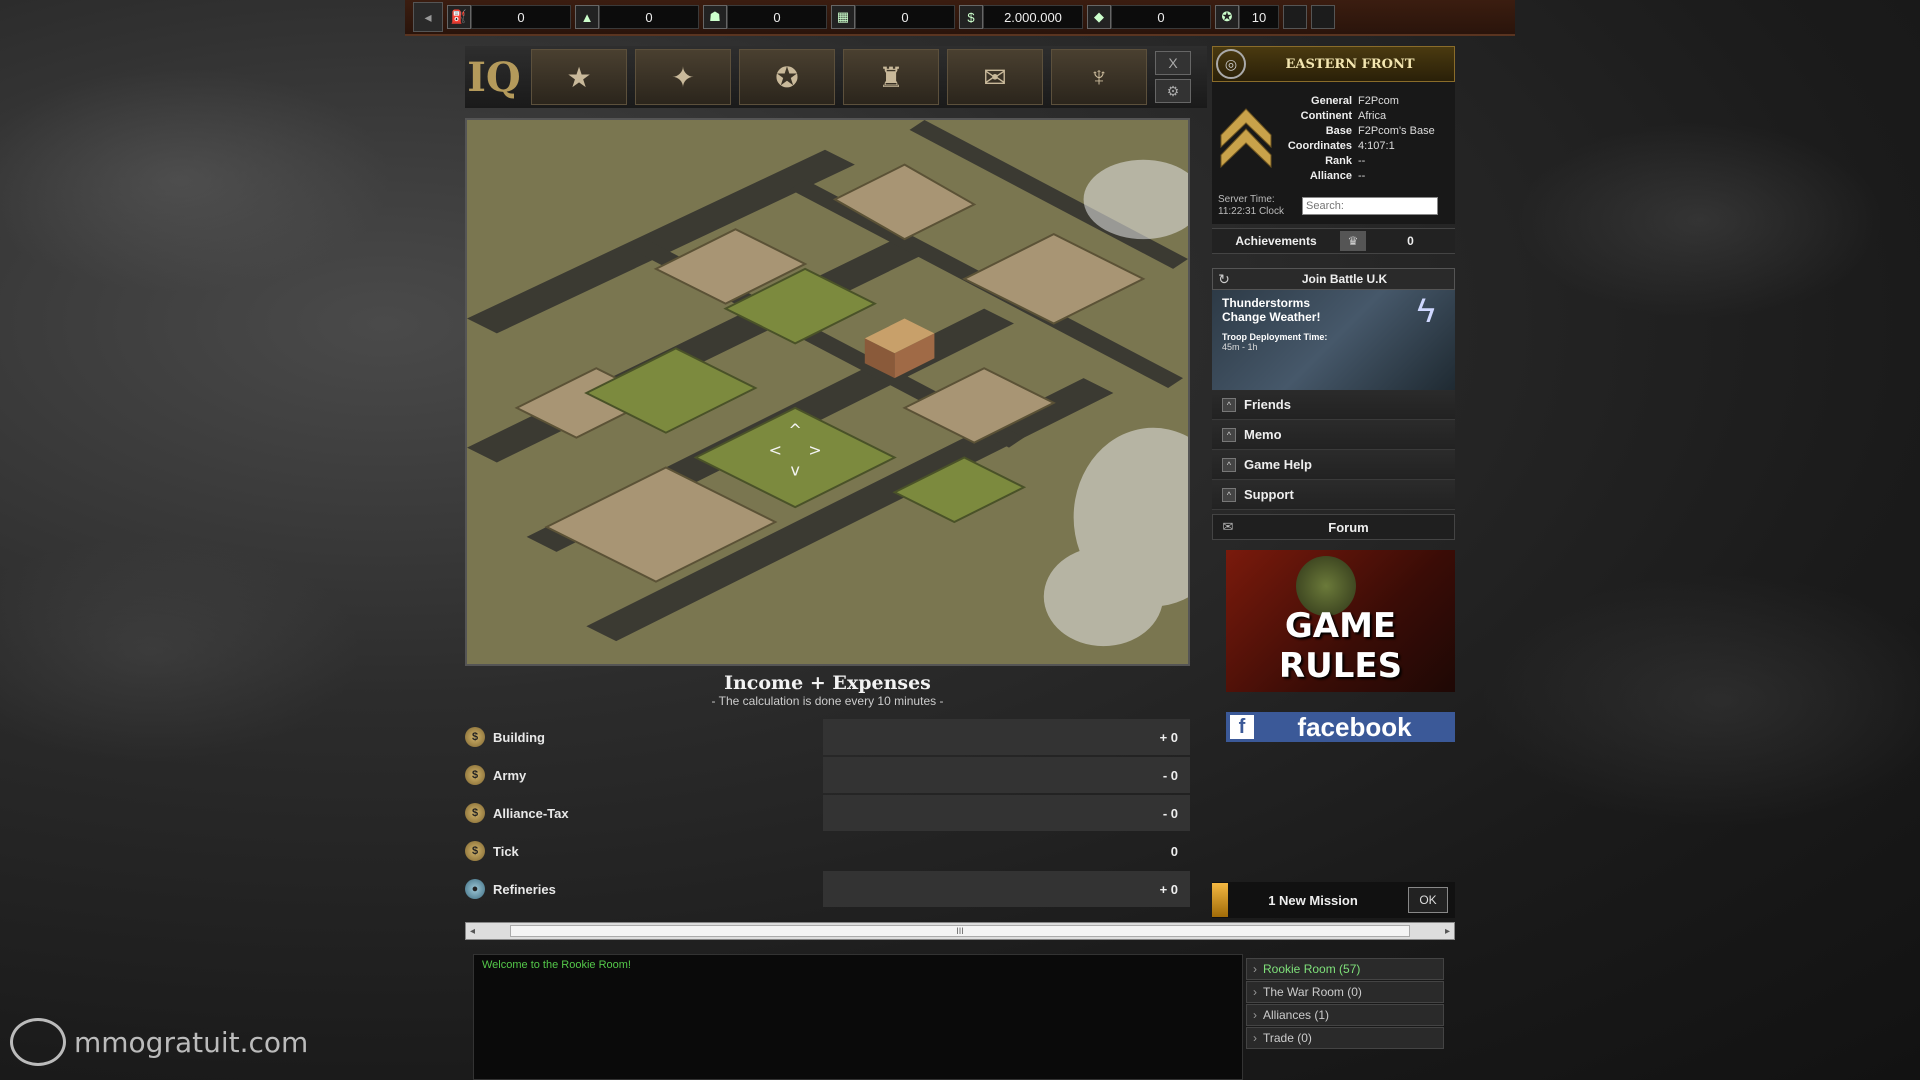 The image size is (1920, 1080). What do you see at coordinates (1326, 116) in the screenshot?
I see `continent-label: Continent` at bounding box center [1326, 116].